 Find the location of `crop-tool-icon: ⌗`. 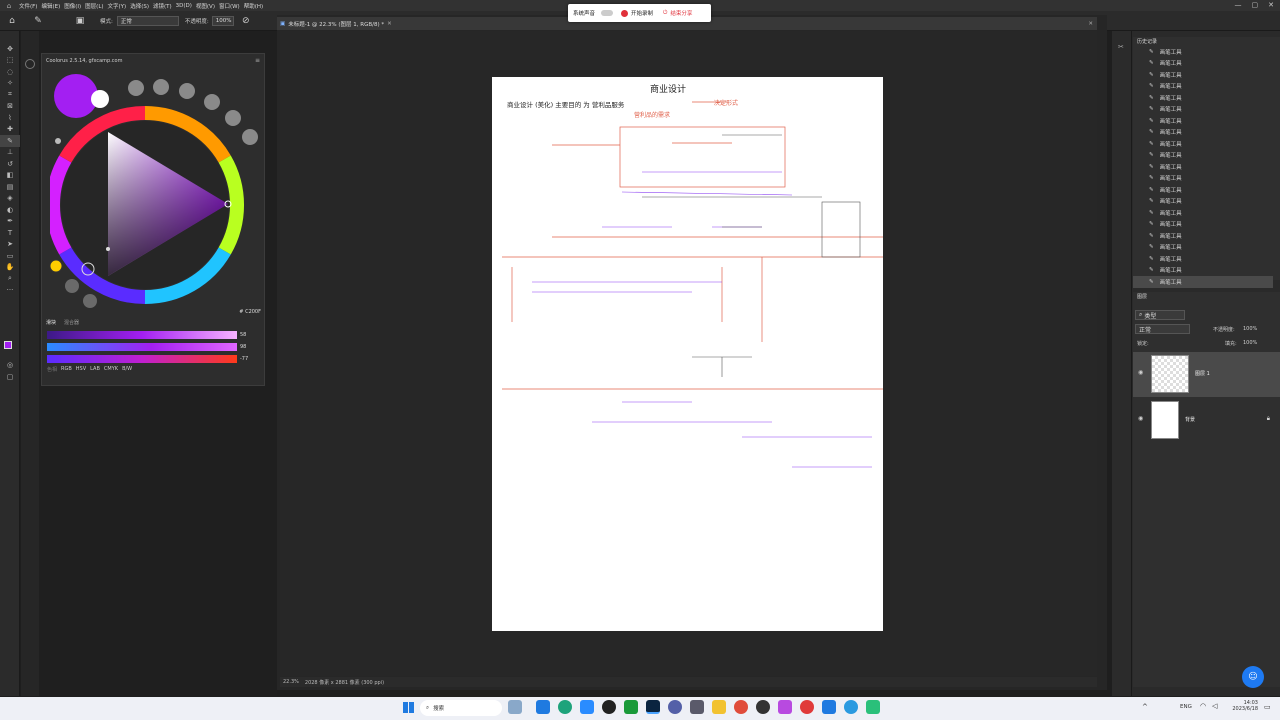

crop-tool-icon: ⌗ is located at coordinates (10, 95).